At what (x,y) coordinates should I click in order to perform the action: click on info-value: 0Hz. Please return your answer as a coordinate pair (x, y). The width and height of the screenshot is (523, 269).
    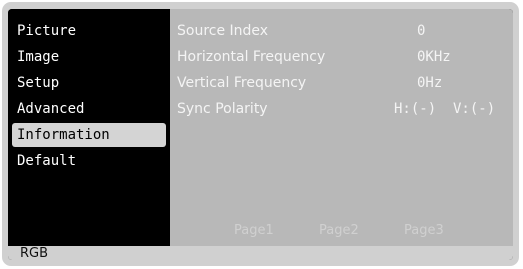
    Looking at the image, I should click on (430, 83).